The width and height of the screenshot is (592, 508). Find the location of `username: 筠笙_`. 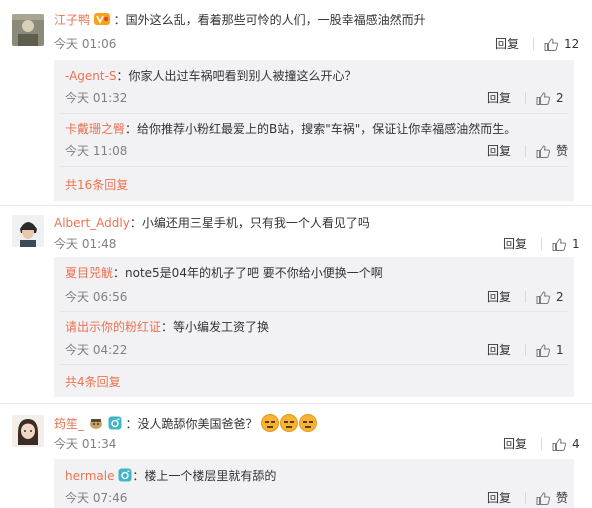

username: 筠笙_ is located at coordinates (69, 424).